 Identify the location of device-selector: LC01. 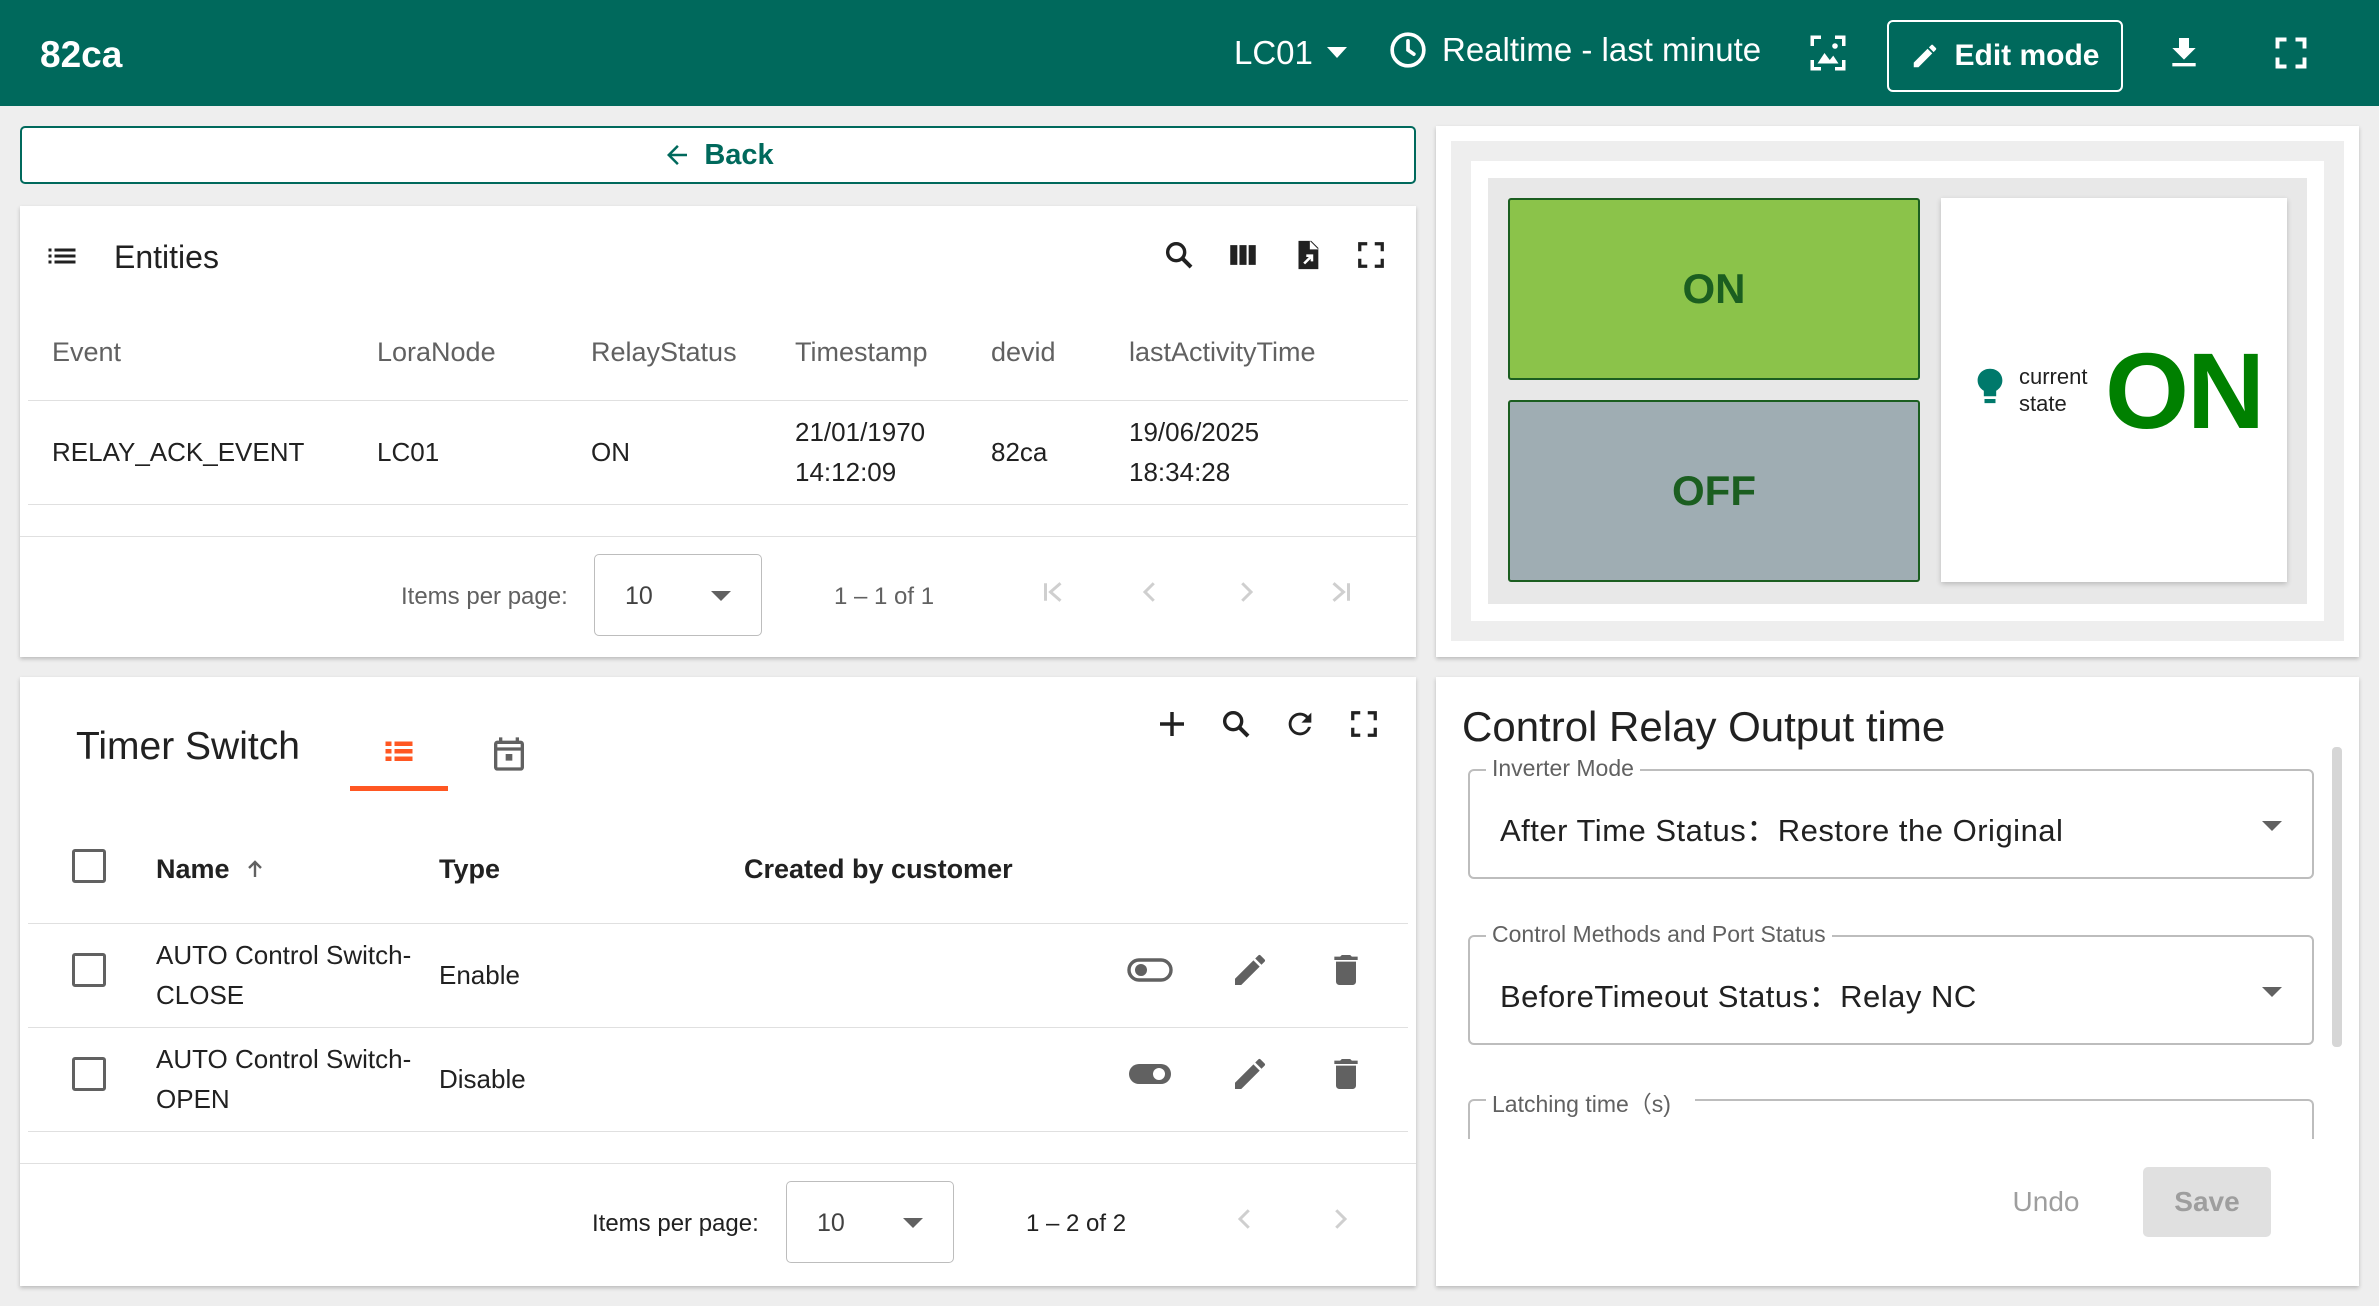
(1290, 53).